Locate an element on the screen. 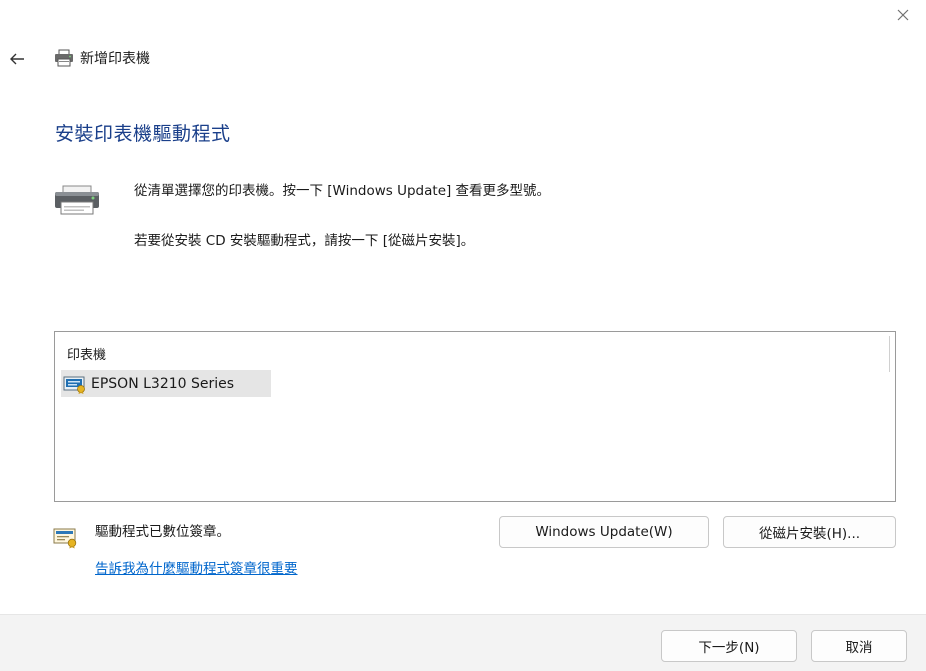 The height and width of the screenshot is (671, 926). window-title-text: 新增印表機 is located at coordinates (115, 59).